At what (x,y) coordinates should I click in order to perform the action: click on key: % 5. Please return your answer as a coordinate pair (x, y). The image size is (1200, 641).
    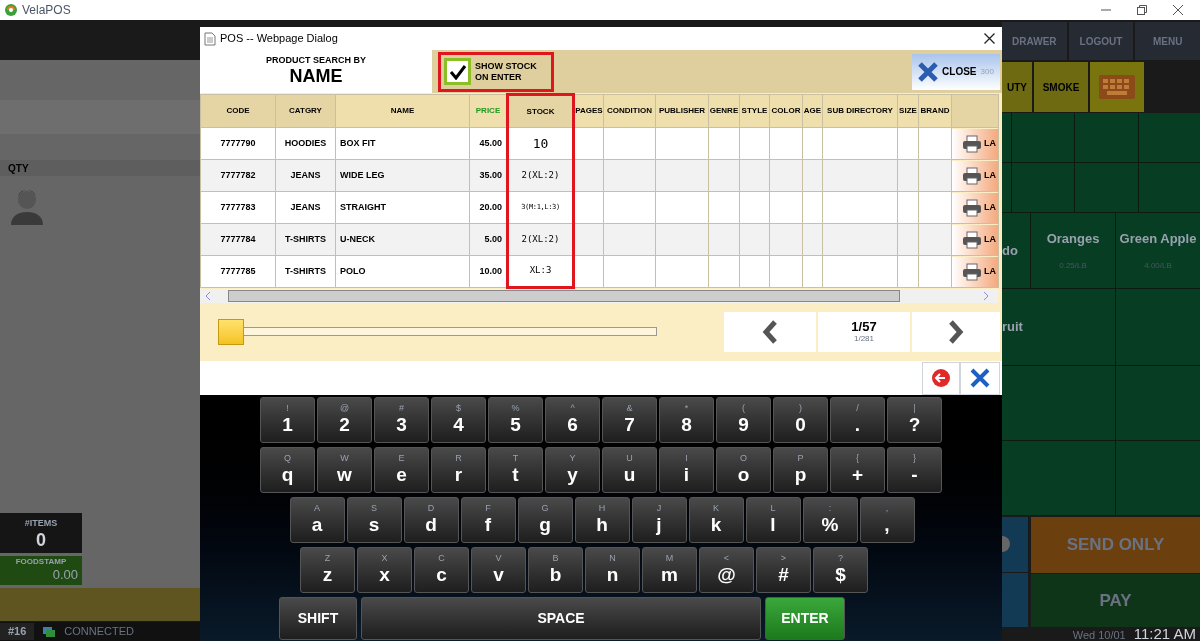
    Looking at the image, I should click on (515, 420).